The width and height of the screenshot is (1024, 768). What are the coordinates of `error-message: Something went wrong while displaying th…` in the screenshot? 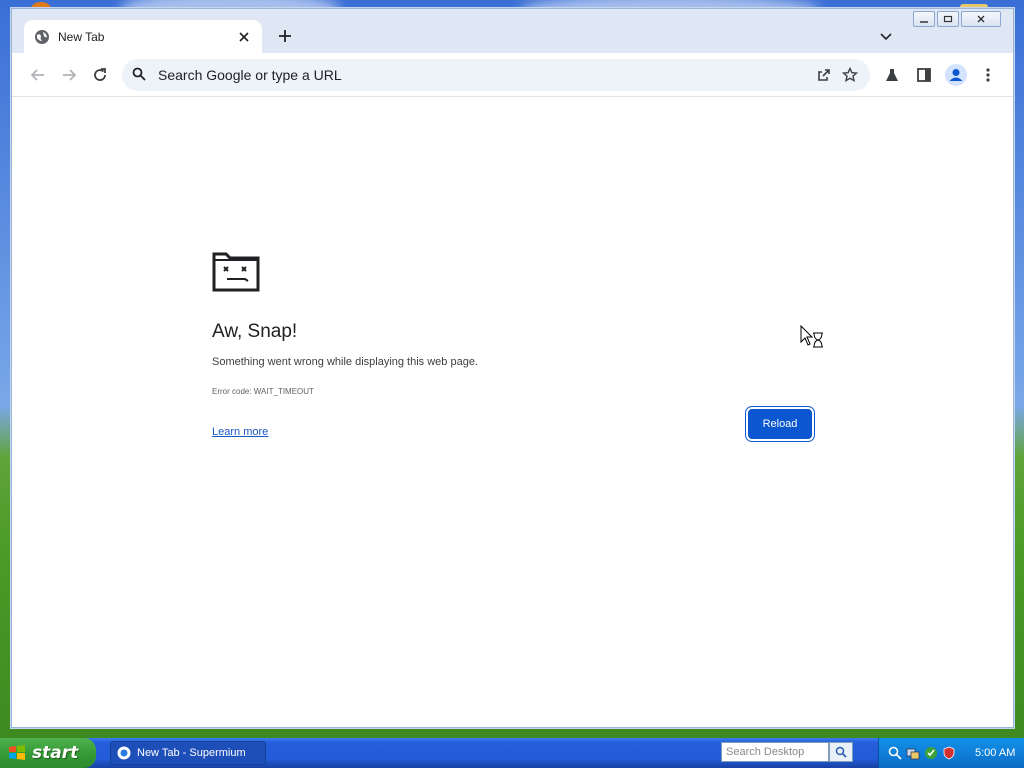 It's located at (345, 362).